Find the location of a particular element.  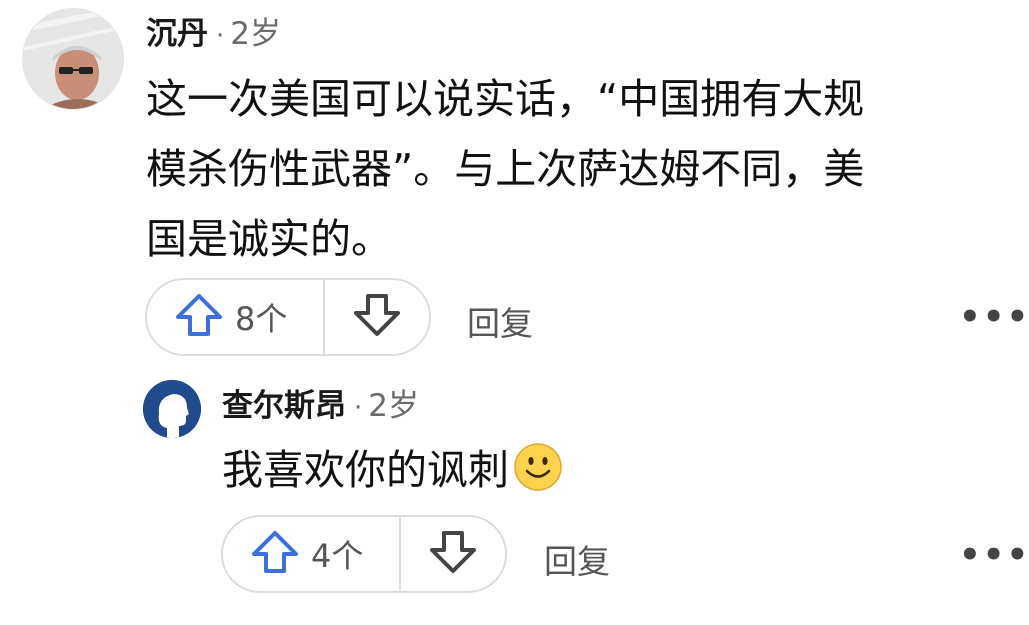

comment-age: 2岁 is located at coordinates (255, 34).